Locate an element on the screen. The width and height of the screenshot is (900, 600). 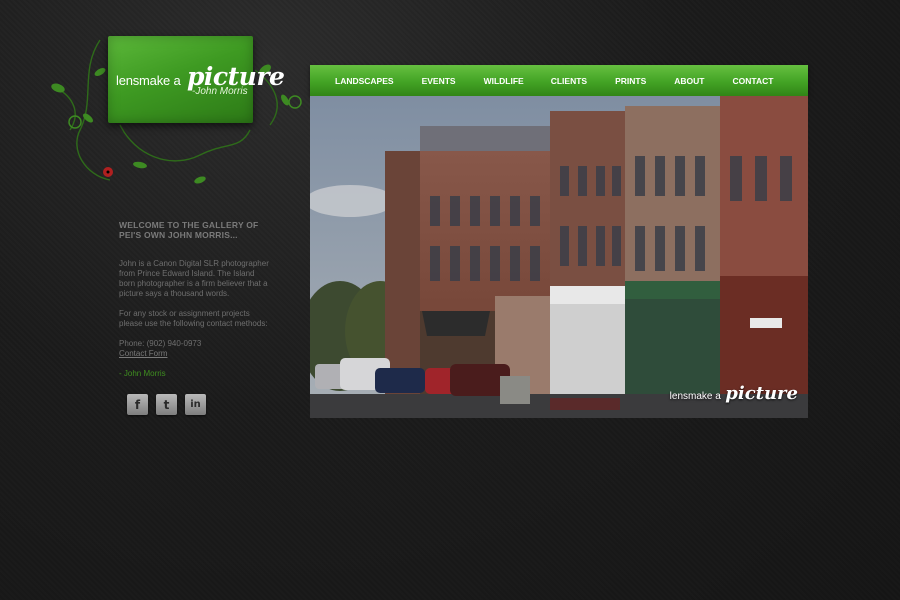
signature: - John Morris is located at coordinates (142, 373).